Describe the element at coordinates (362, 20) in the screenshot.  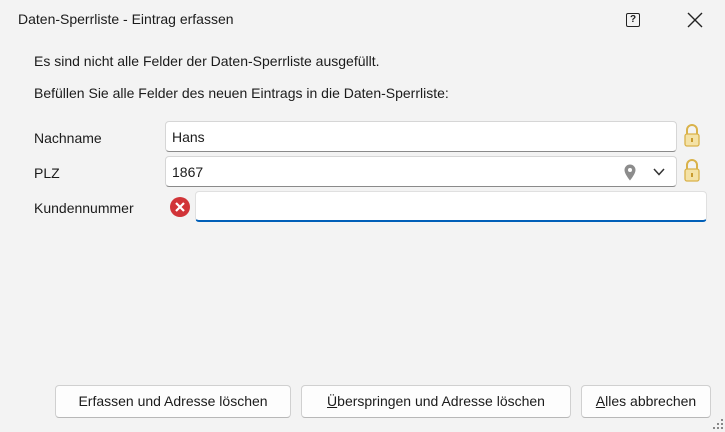
I see `title-bar: Daten-Sperrliste - Eintrag erfassen ?` at that location.